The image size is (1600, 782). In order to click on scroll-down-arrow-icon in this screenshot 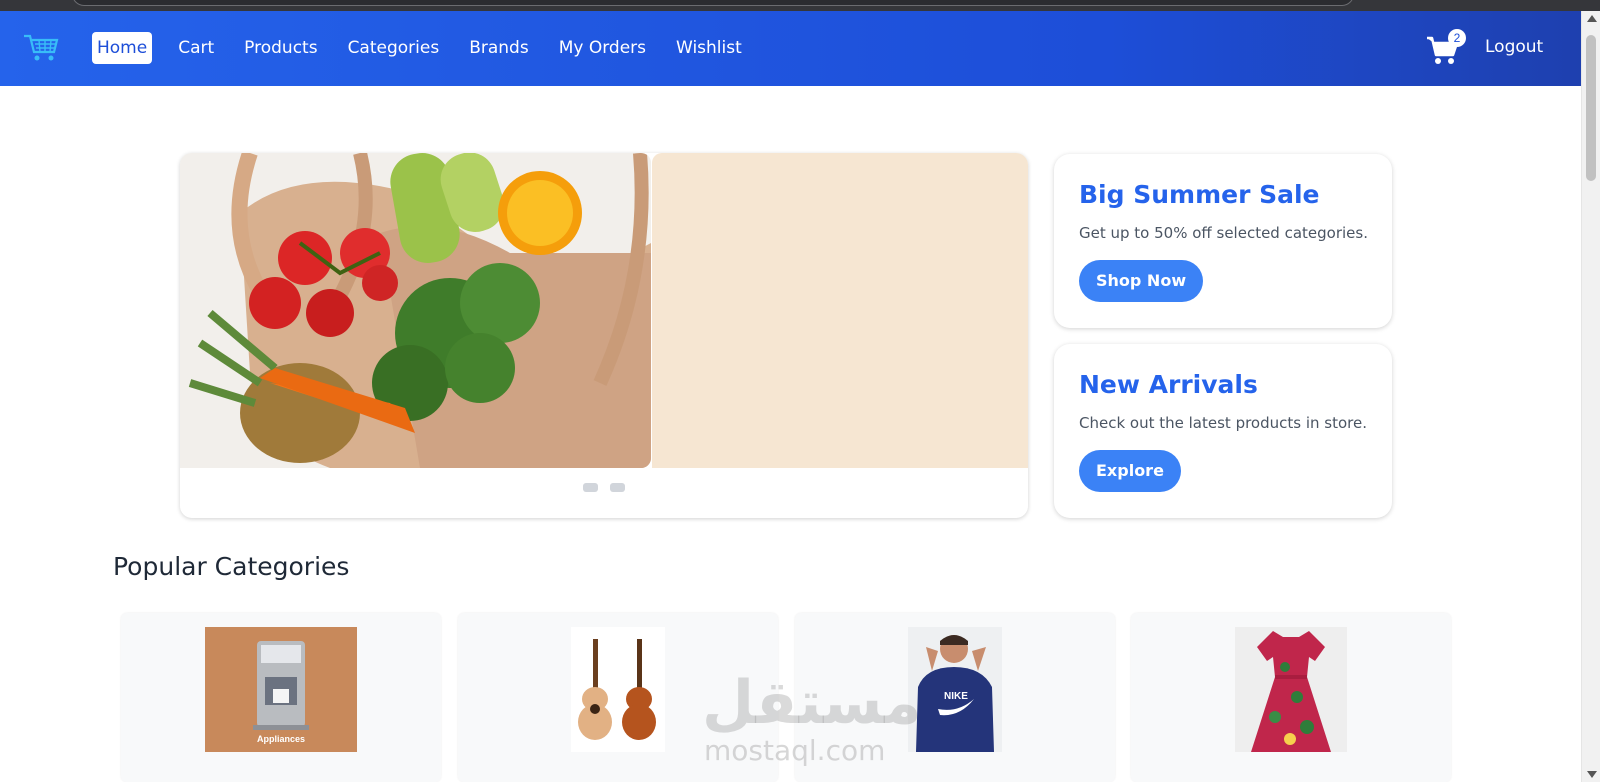, I will do `click(1592, 774)`.